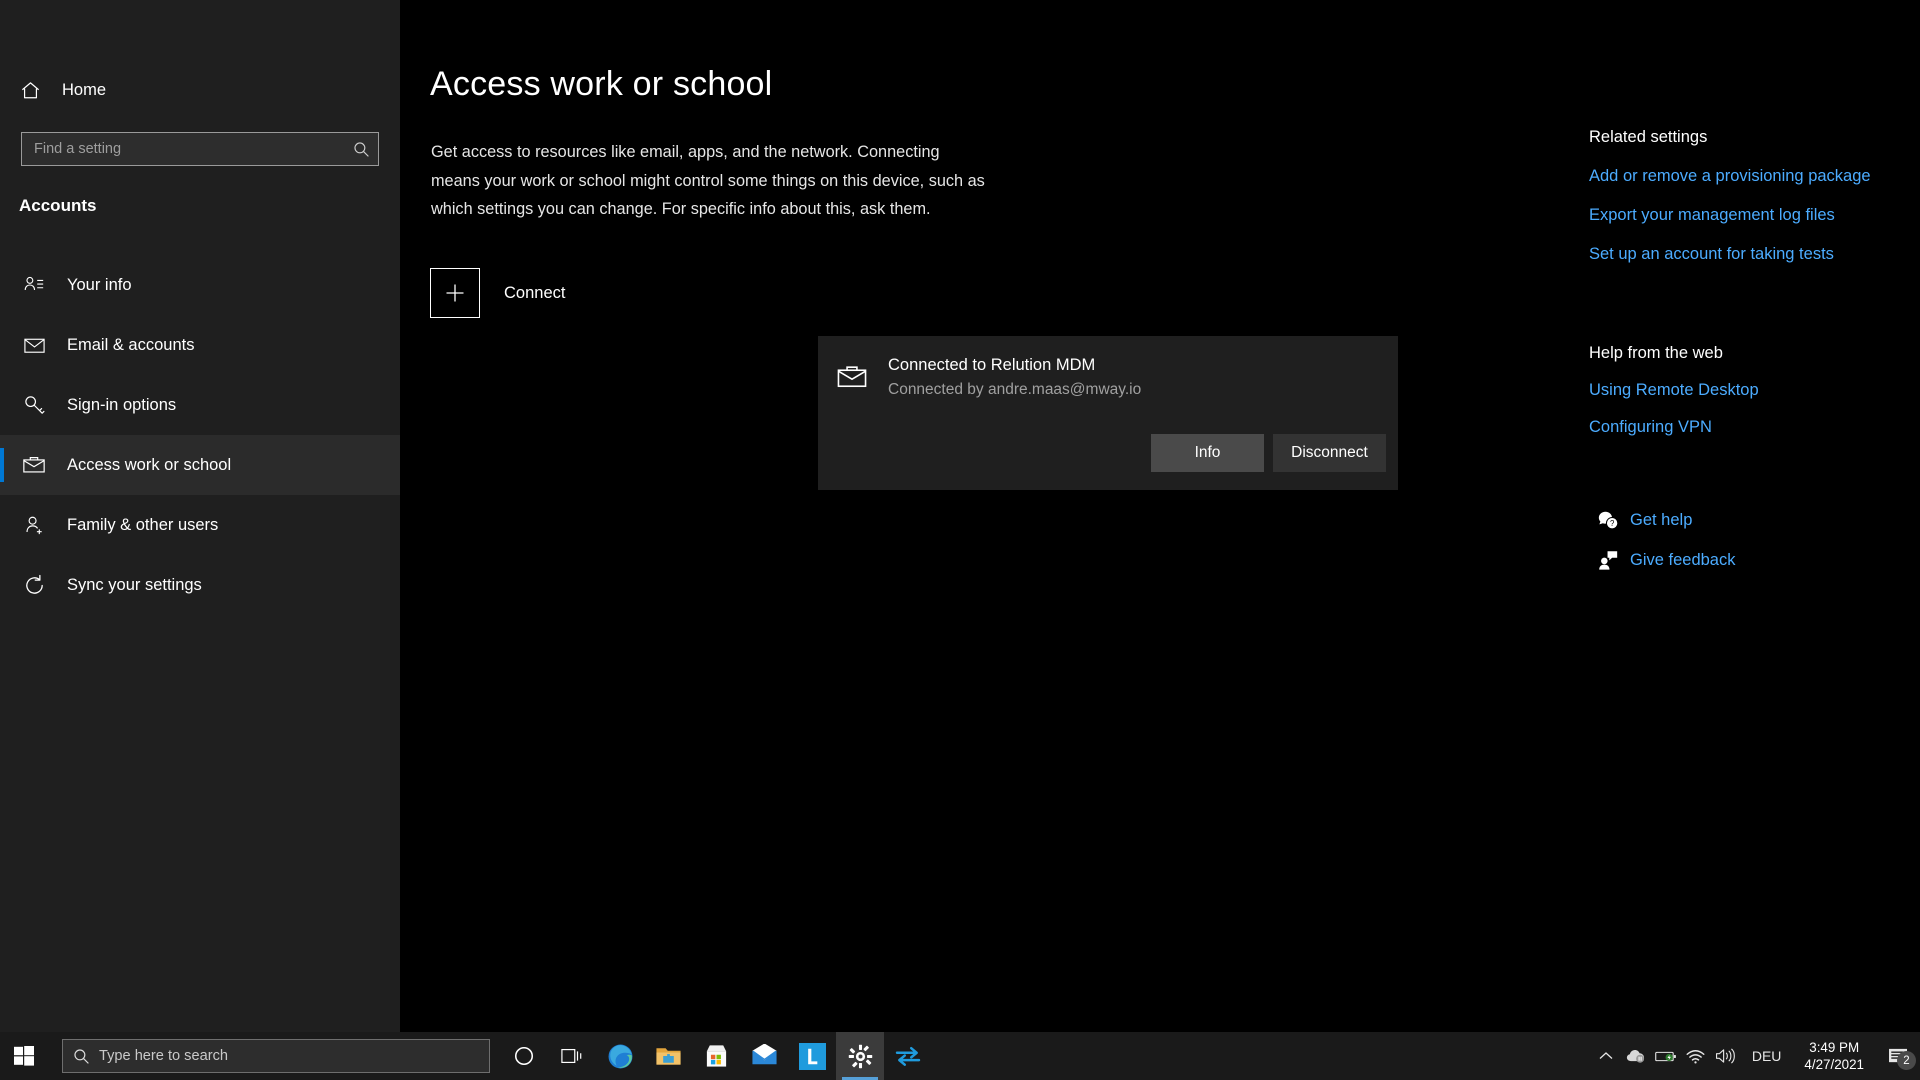  What do you see at coordinates (200, 405) in the screenshot?
I see `sidebar-item-signin-options: Sign-in options` at bounding box center [200, 405].